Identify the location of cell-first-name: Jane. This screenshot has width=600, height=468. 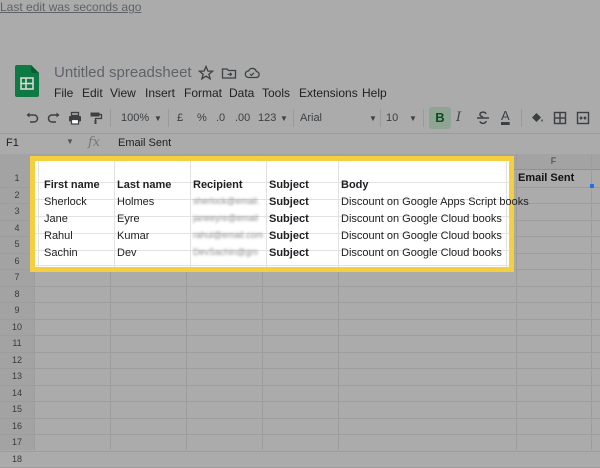
(56, 219).